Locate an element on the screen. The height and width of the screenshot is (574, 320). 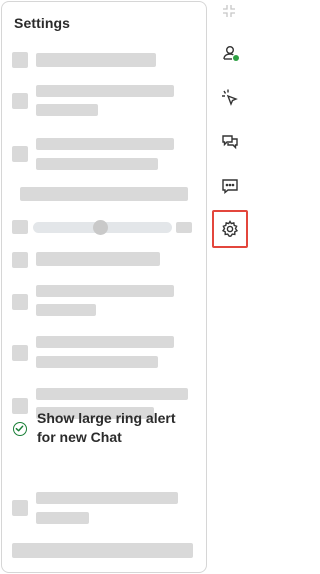
gear-icon is located at coordinates (230, 228).